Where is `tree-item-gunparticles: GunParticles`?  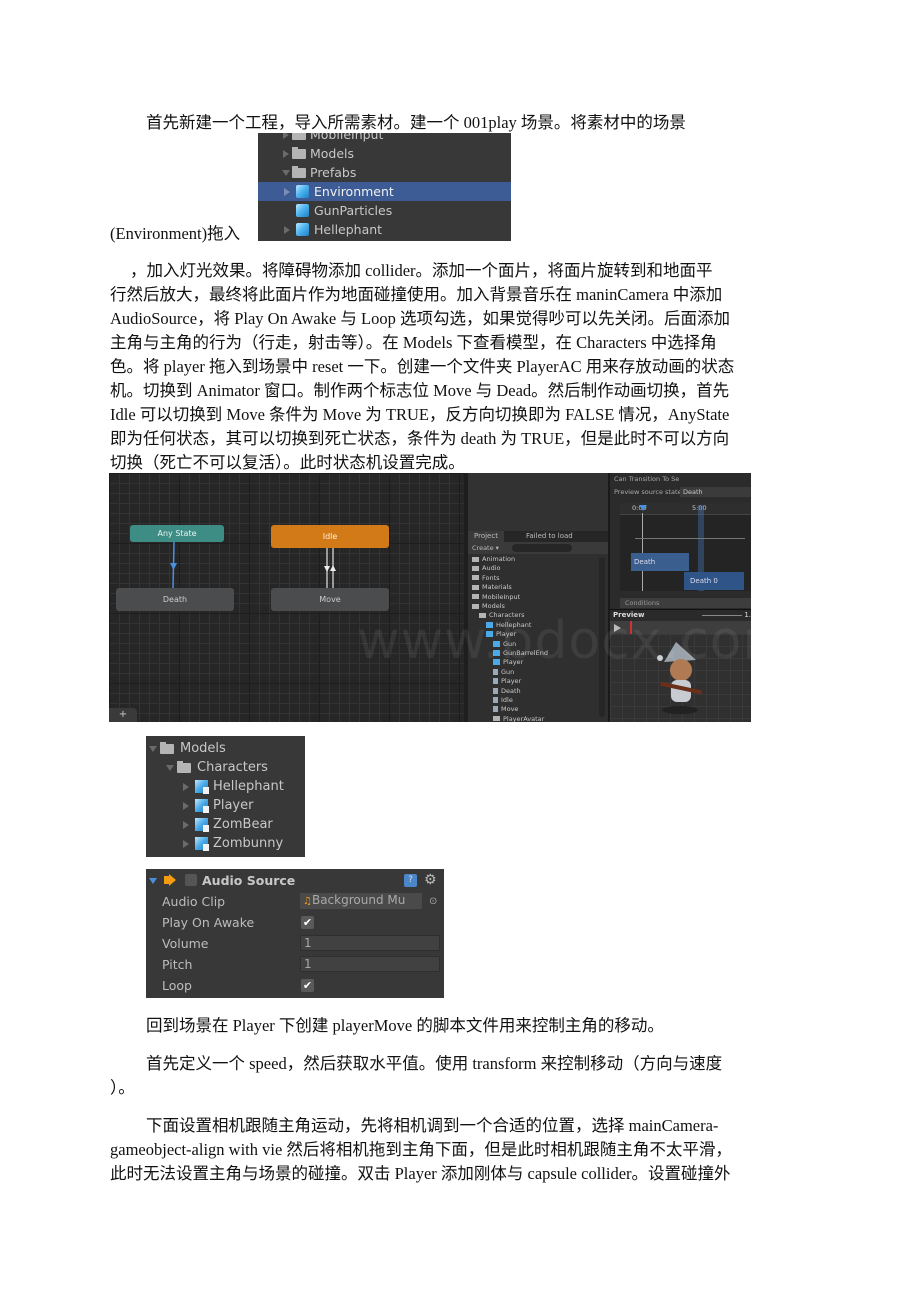
tree-item-gunparticles: GunParticles is located at coordinates (384, 210).